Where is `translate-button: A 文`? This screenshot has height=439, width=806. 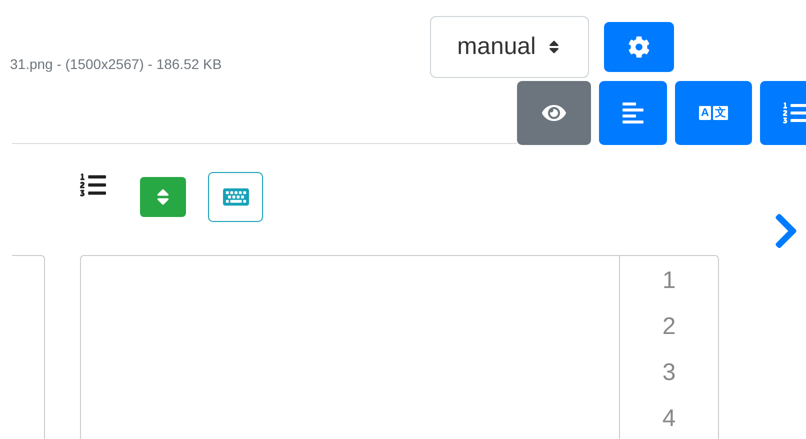
translate-button: A 文 is located at coordinates (713, 113).